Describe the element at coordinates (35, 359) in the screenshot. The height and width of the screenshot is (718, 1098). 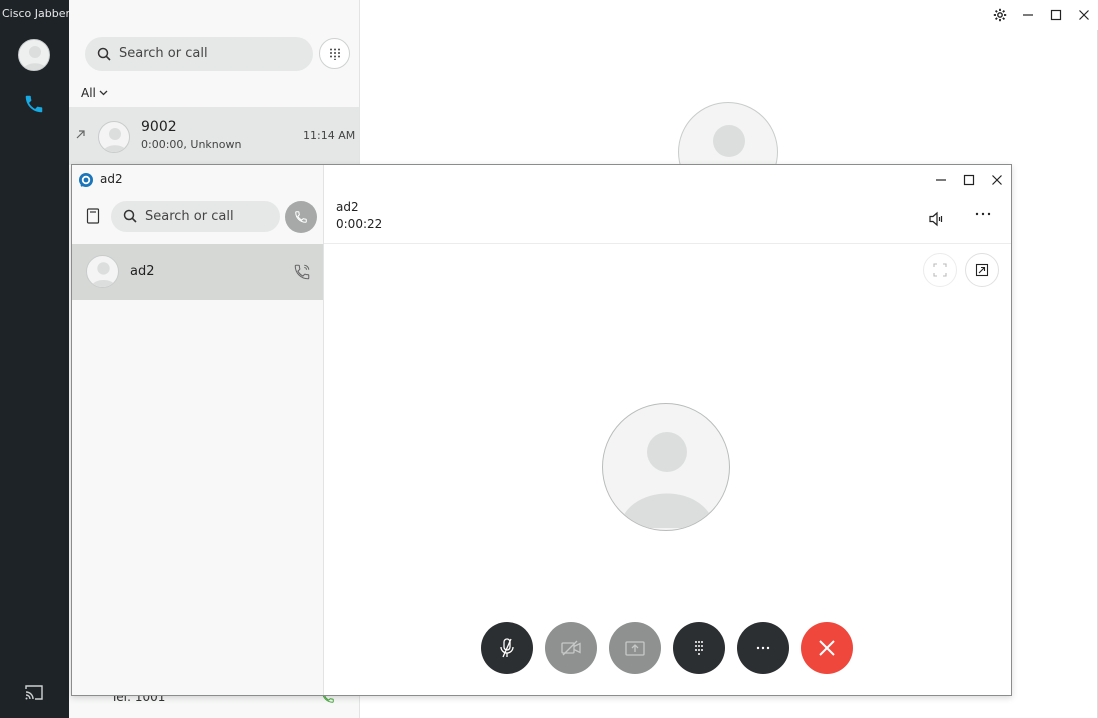
I see `navigation-rail: Cisco Jabber` at that location.